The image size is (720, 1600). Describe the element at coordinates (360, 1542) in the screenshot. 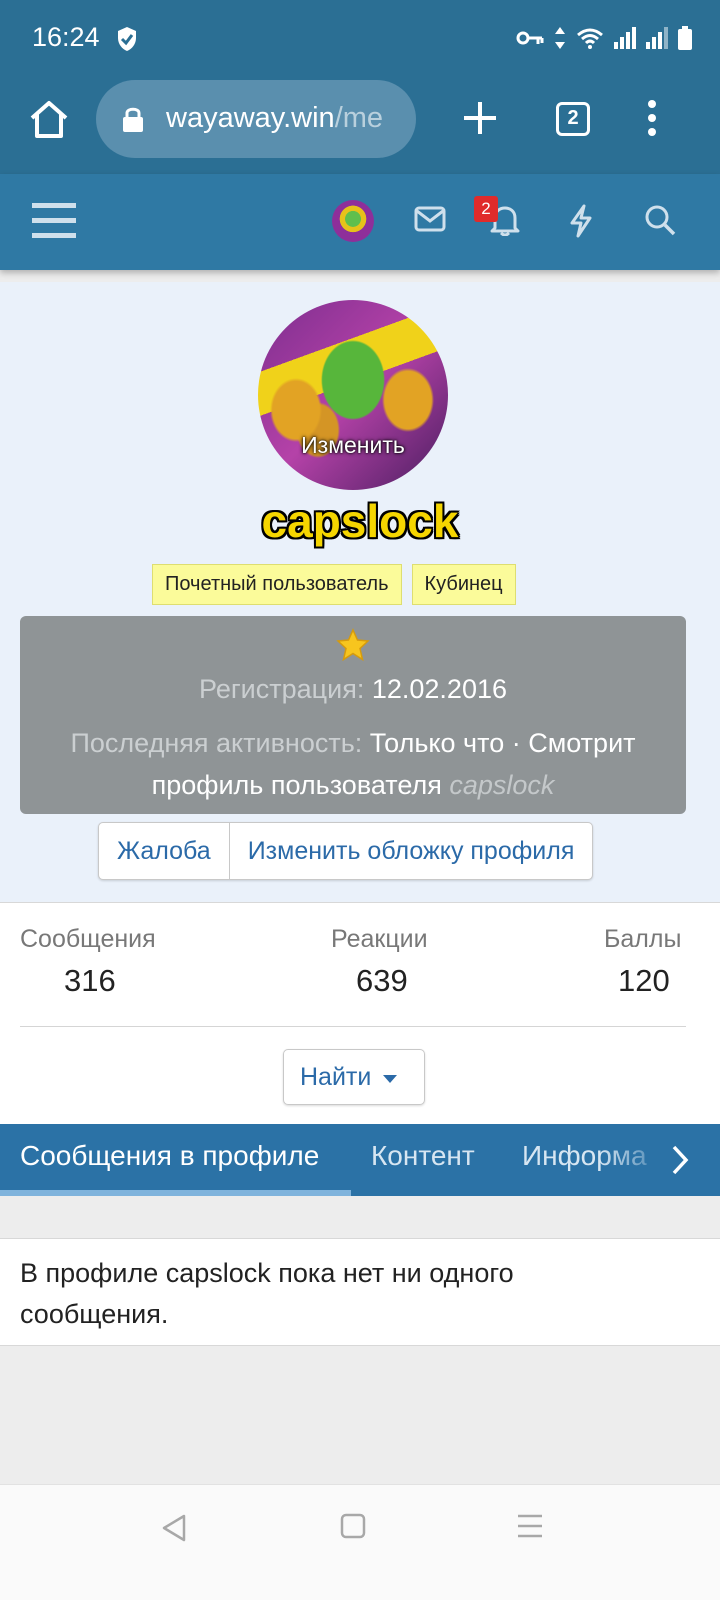

I see `system-navigation-bar` at that location.